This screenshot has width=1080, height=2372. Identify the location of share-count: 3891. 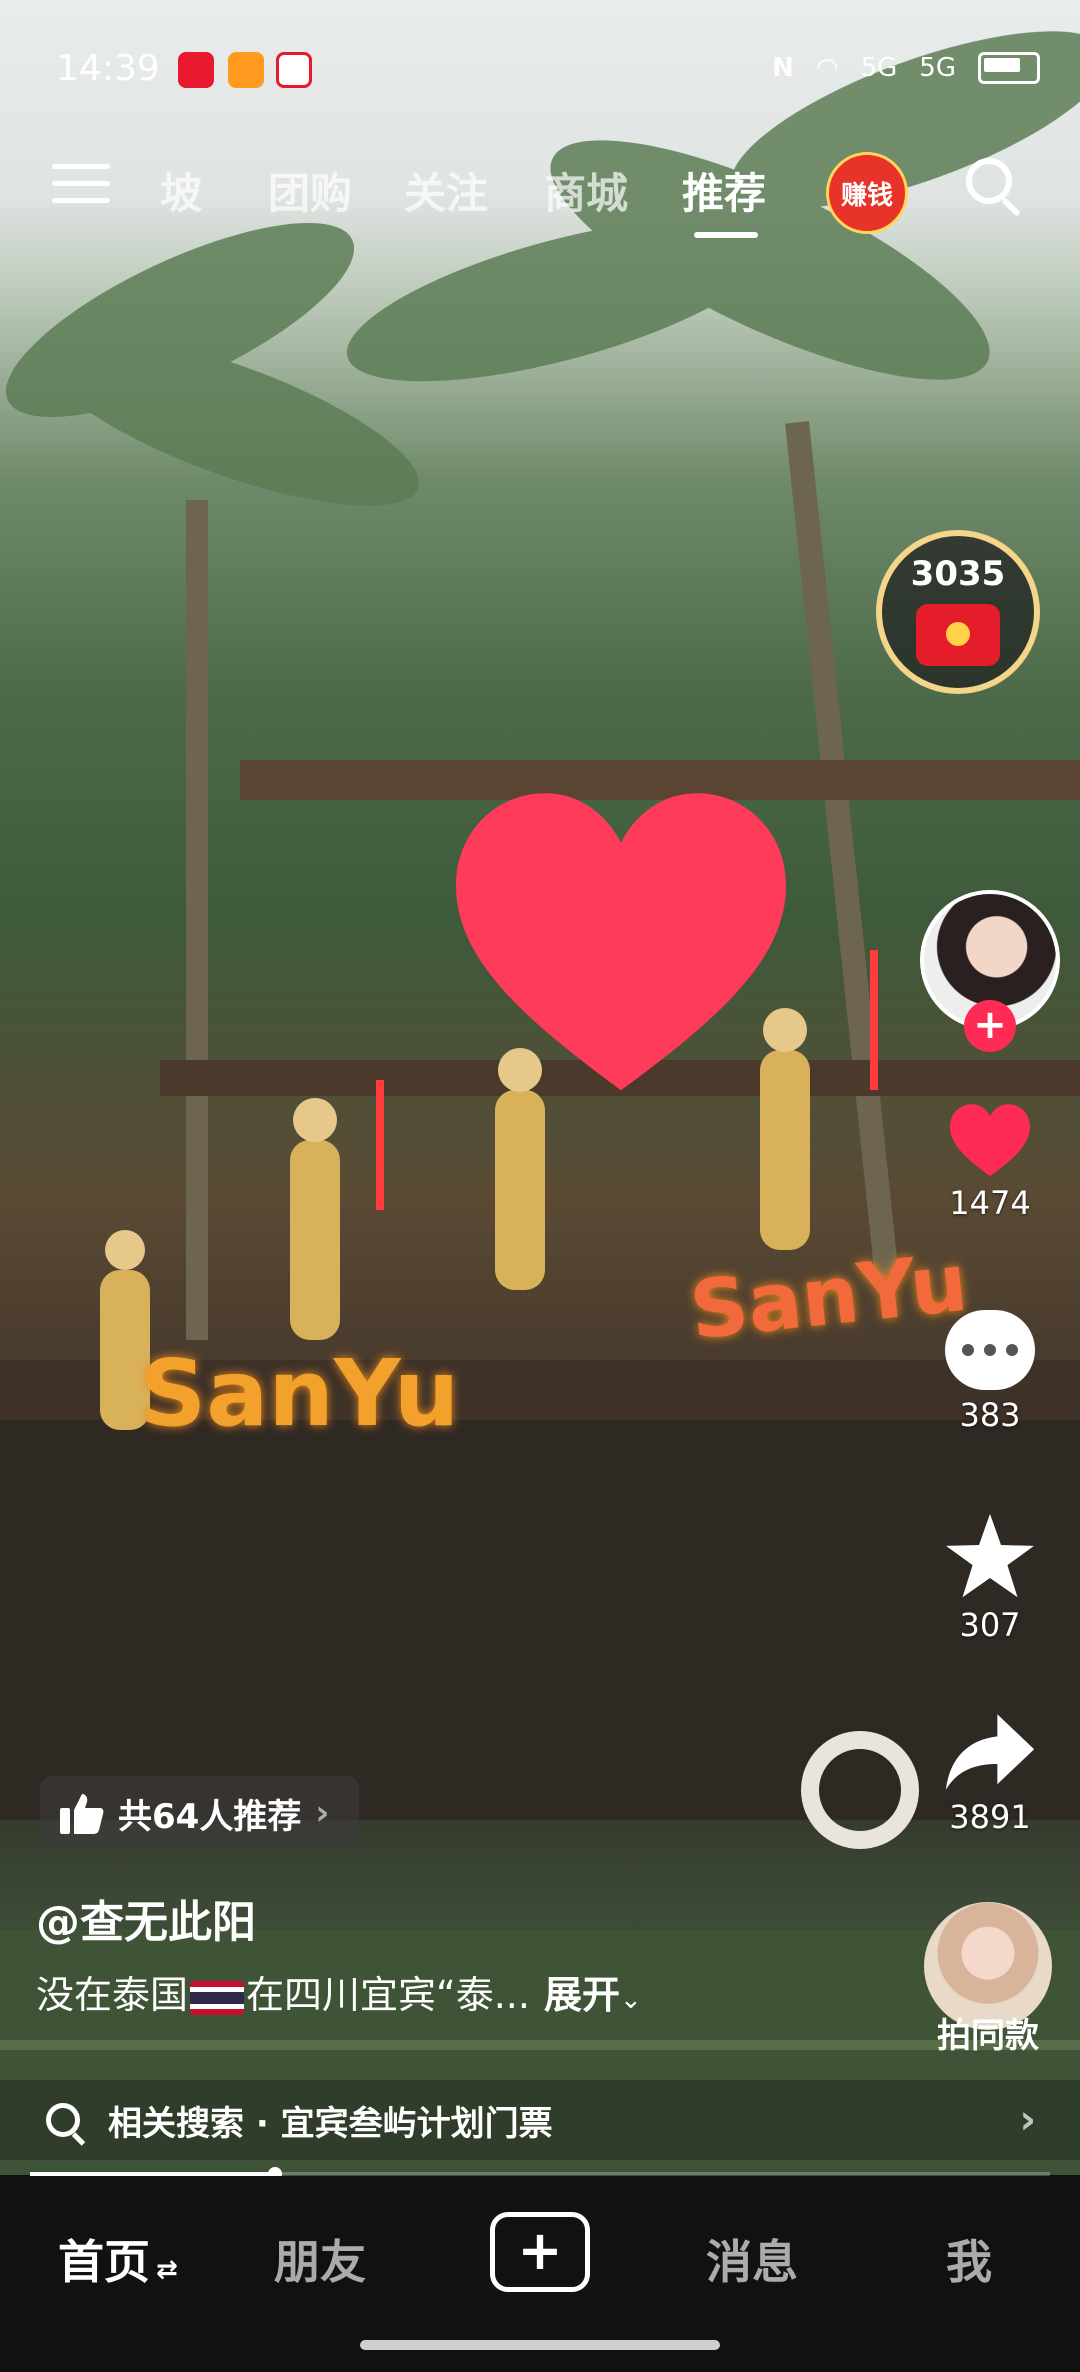
(990, 1817).